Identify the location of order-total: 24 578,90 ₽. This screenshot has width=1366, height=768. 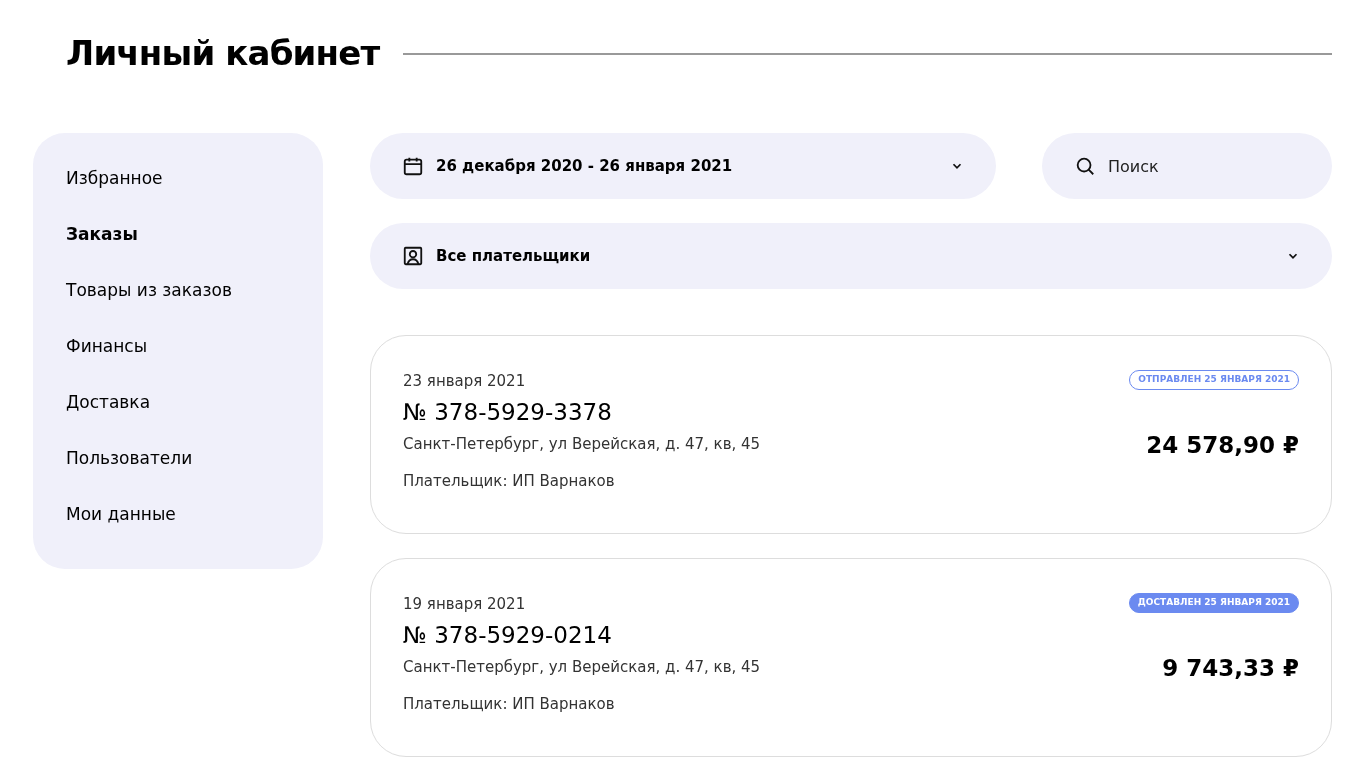
(1222, 445).